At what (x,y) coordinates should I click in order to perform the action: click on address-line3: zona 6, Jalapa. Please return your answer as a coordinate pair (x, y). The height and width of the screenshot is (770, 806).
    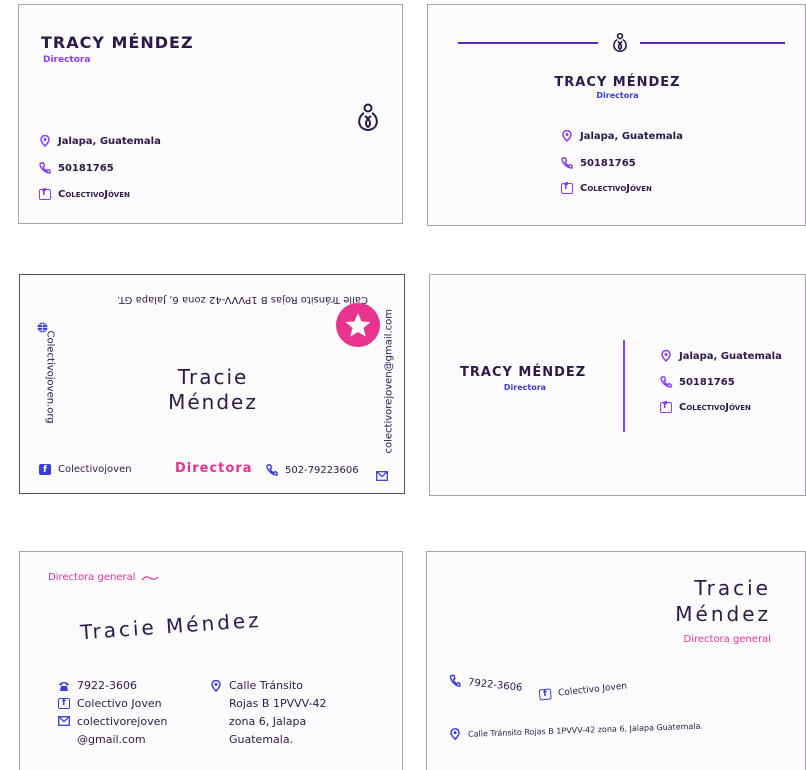
    Looking at the image, I should click on (268, 721).